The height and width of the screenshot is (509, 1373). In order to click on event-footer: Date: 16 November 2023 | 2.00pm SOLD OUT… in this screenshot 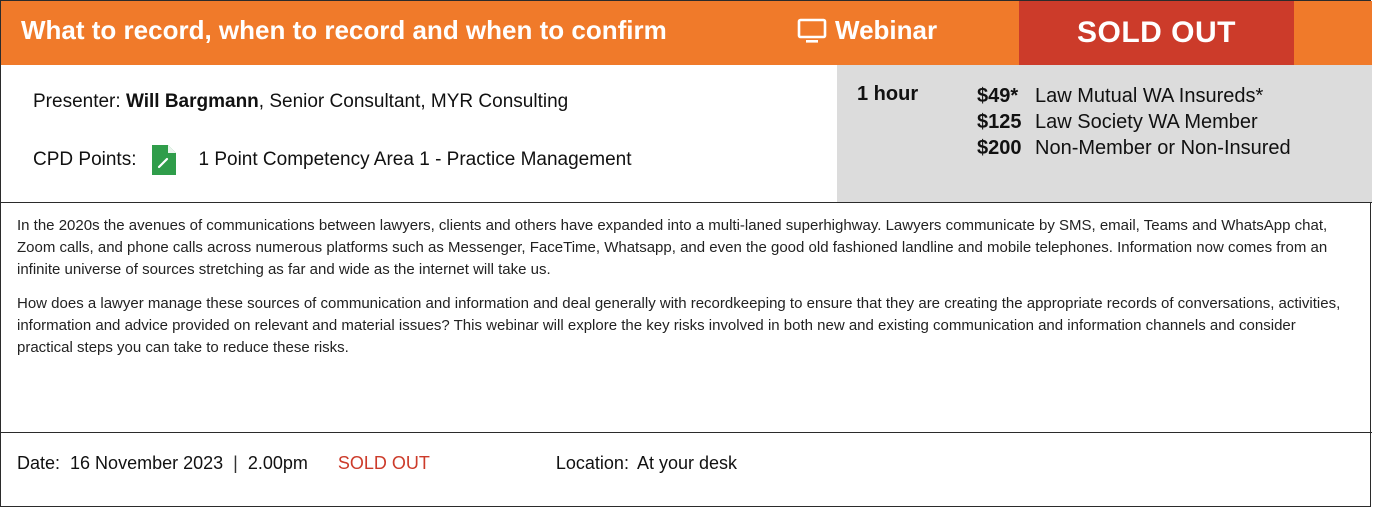, I will do `click(377, 463)`.